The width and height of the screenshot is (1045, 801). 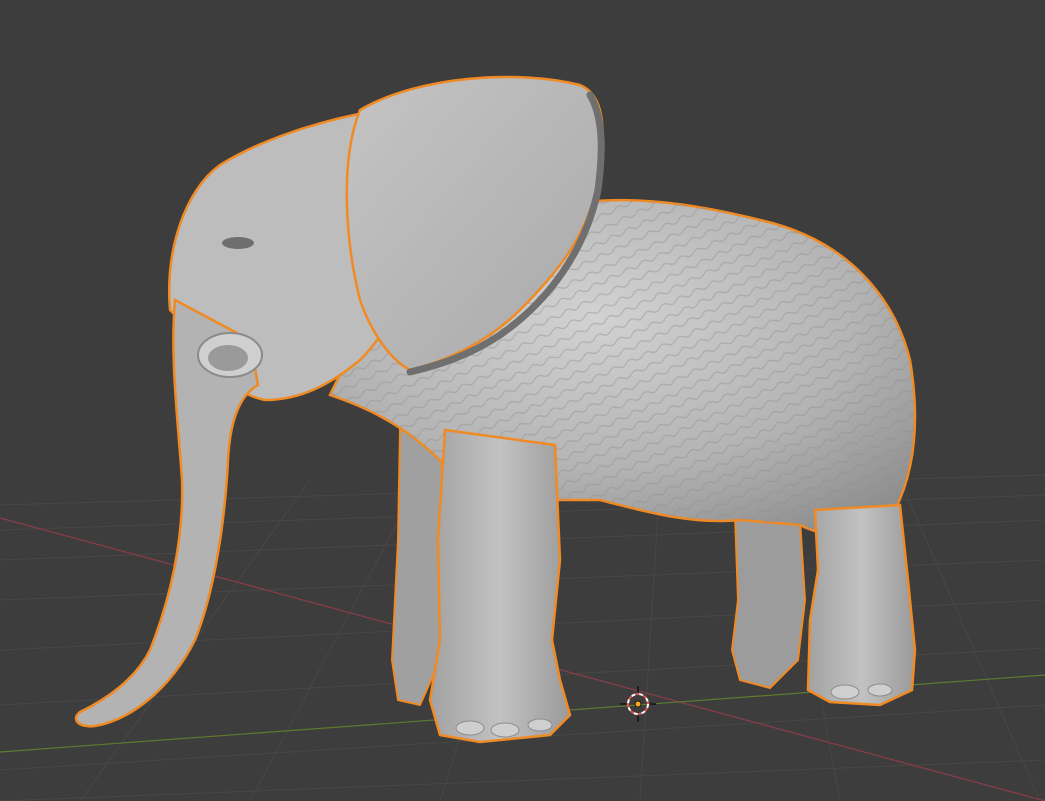 I want to click on back-near-leg, so click(x=861, y=605).